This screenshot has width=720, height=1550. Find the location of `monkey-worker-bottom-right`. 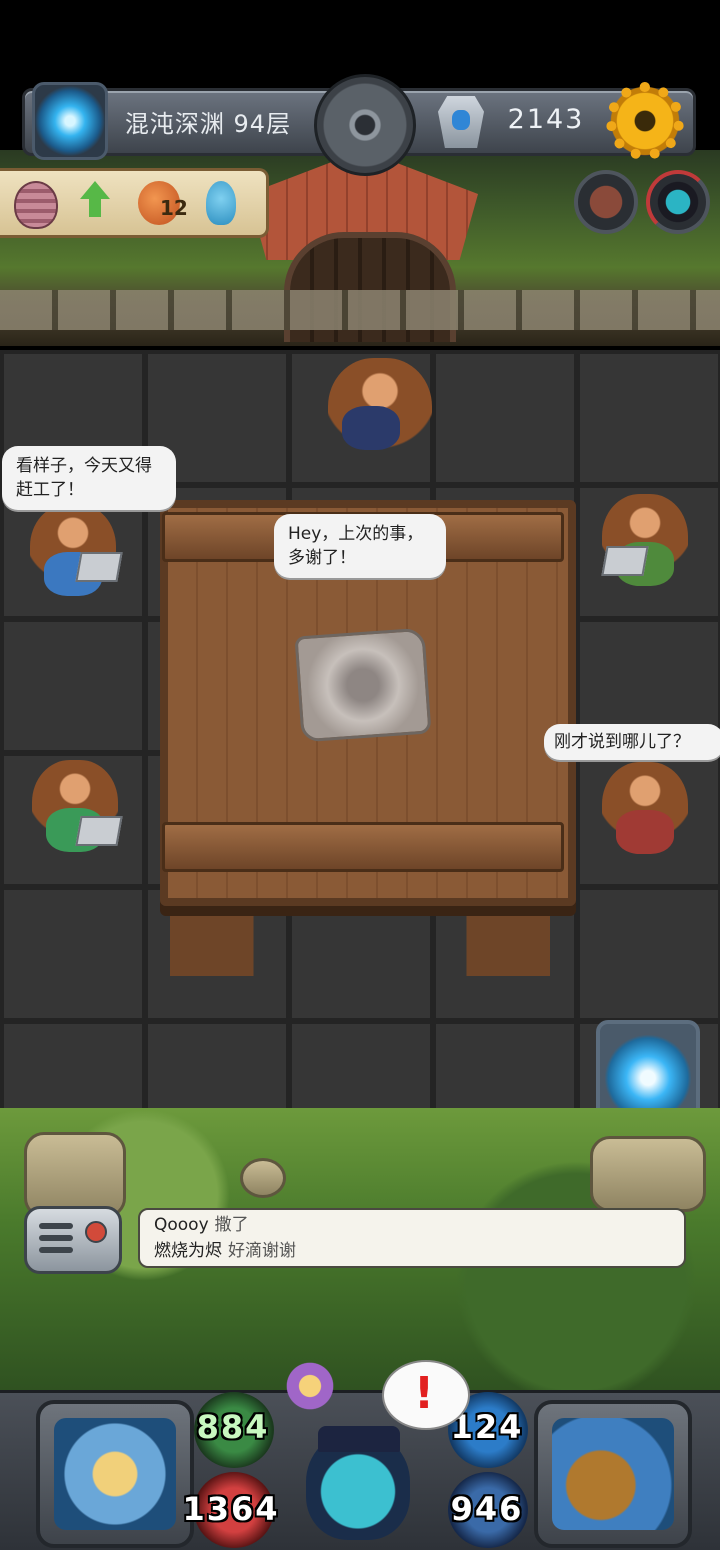

monkey-worker-bottom-right is located at coordinates (645, 810).